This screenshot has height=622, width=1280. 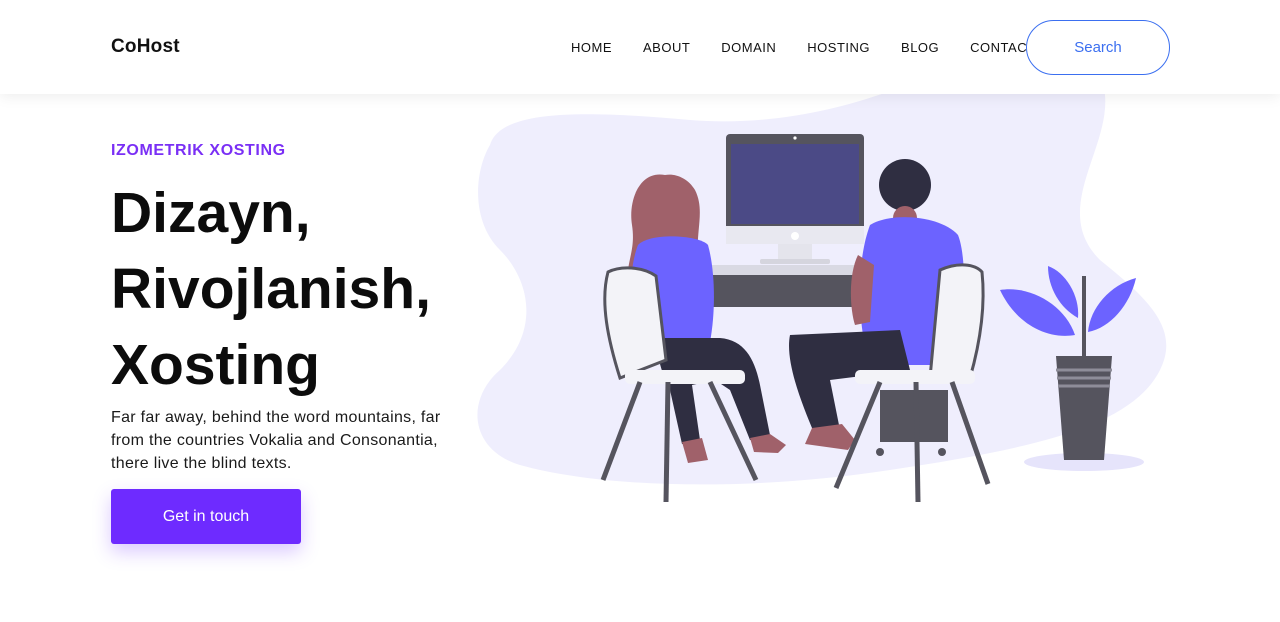 What do you see at coordinates (920, 47) in the screenshot?
I see `nav-link-blog: BLOG` at bounding box center [920, 47].